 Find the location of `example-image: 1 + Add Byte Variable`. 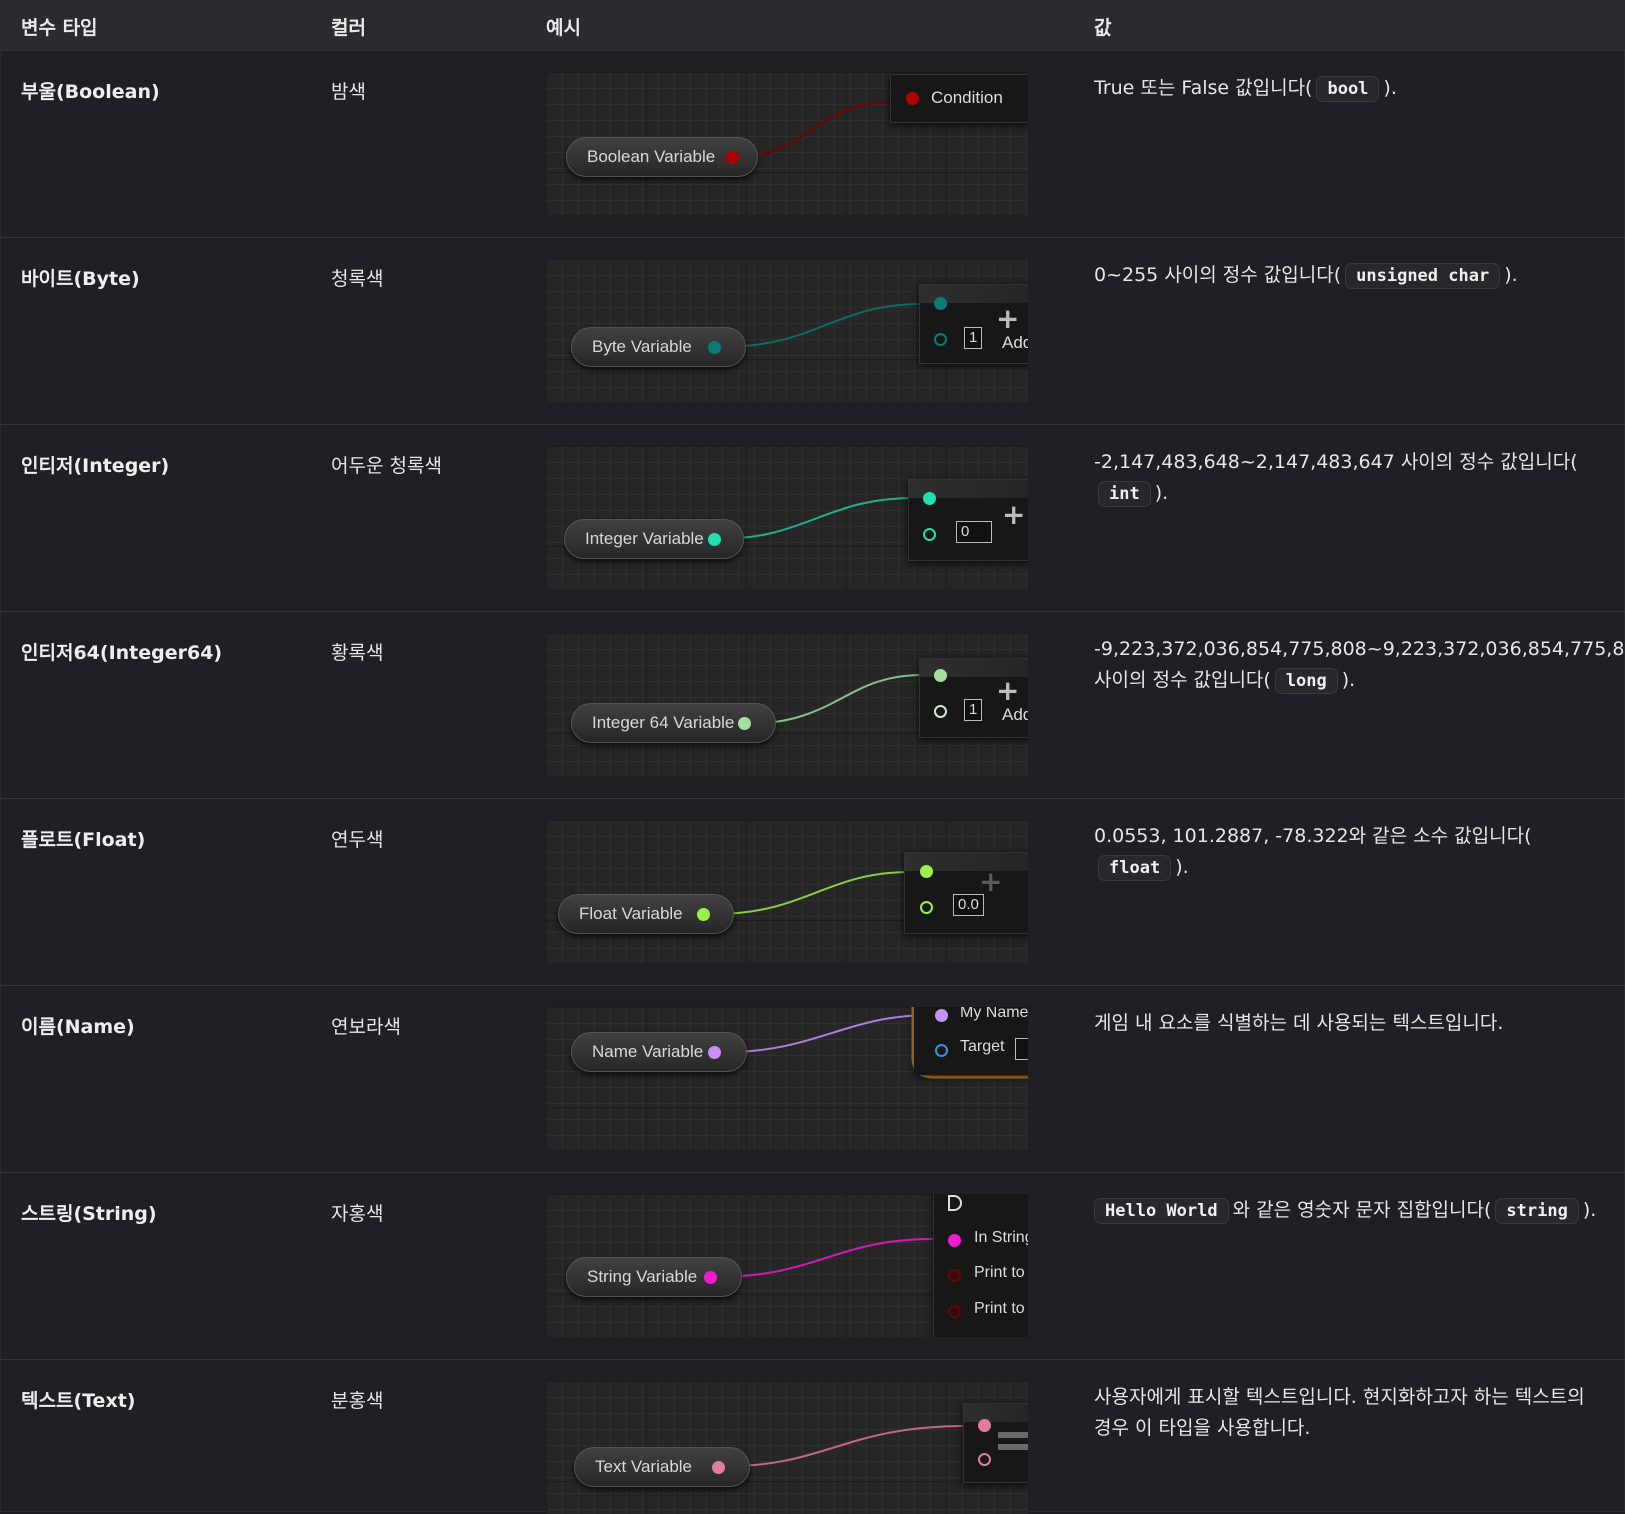

example-image: 1 + Add Byte Variable is located at coordinates (787, 330).